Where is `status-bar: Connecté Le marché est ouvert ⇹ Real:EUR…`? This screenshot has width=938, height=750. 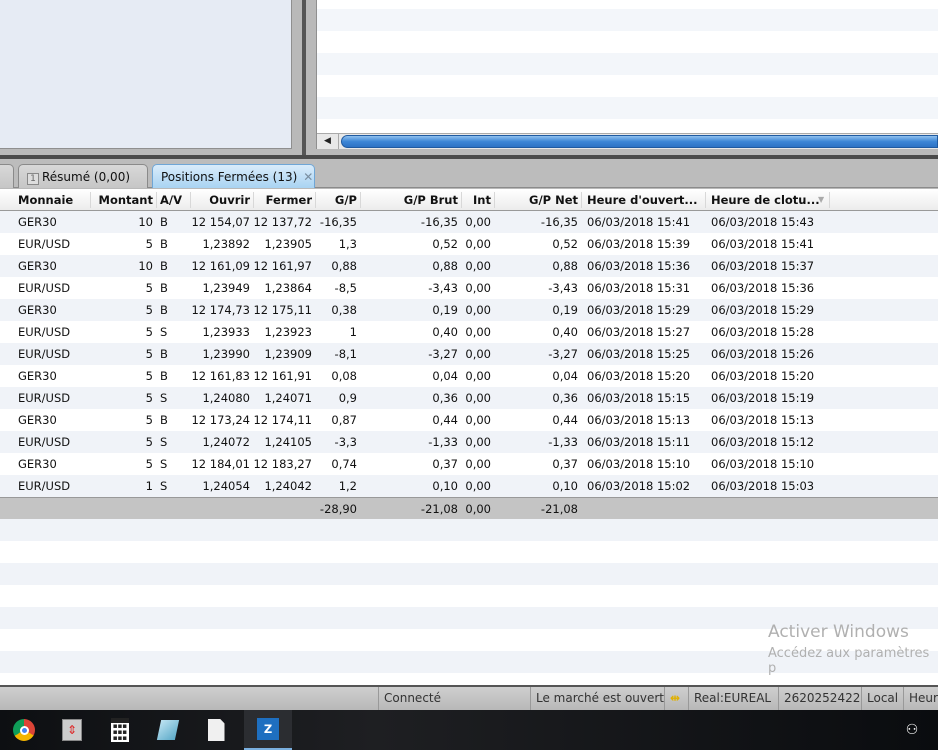
status-bar: Connecté Le marché est ouvert ⇹ Real:EUR… is located at coordinates (469, 697).